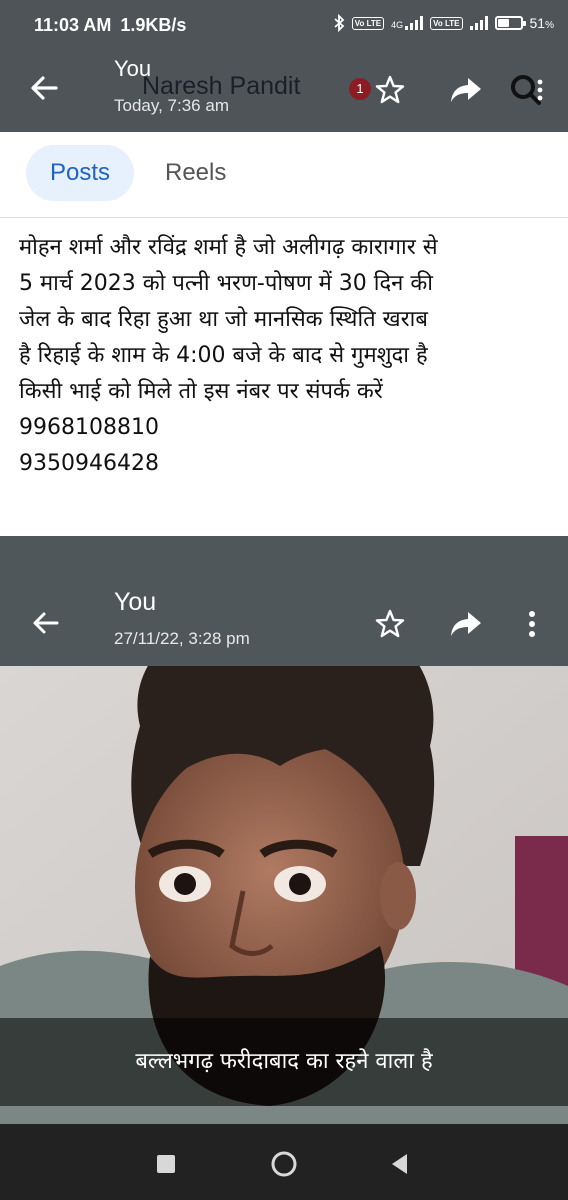  What do you see at coordinates (195, 173) in the screenshot?
I see `tab-reels: Reels` at bounding box center [195, 173].